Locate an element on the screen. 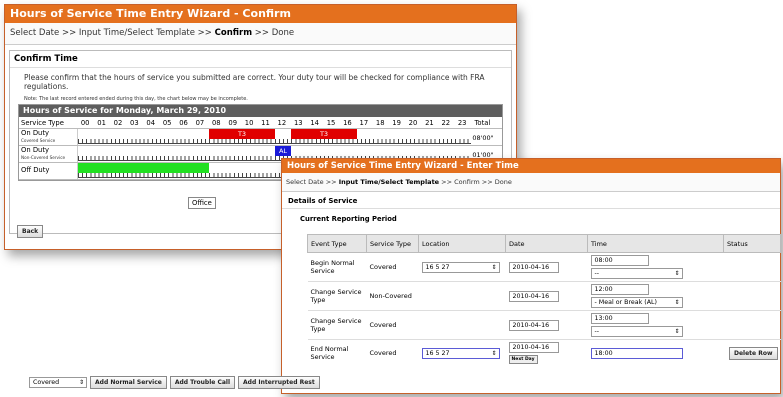  event-type: Begin Normal Service is located at coordinates (337, 267).